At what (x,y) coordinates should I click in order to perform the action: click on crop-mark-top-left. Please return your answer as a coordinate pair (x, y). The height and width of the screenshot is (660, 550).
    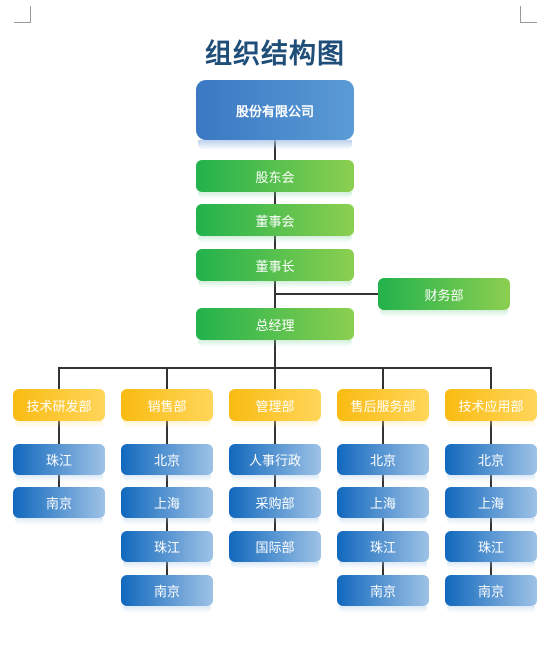
    Looking at the image, I should click on (22, 14).